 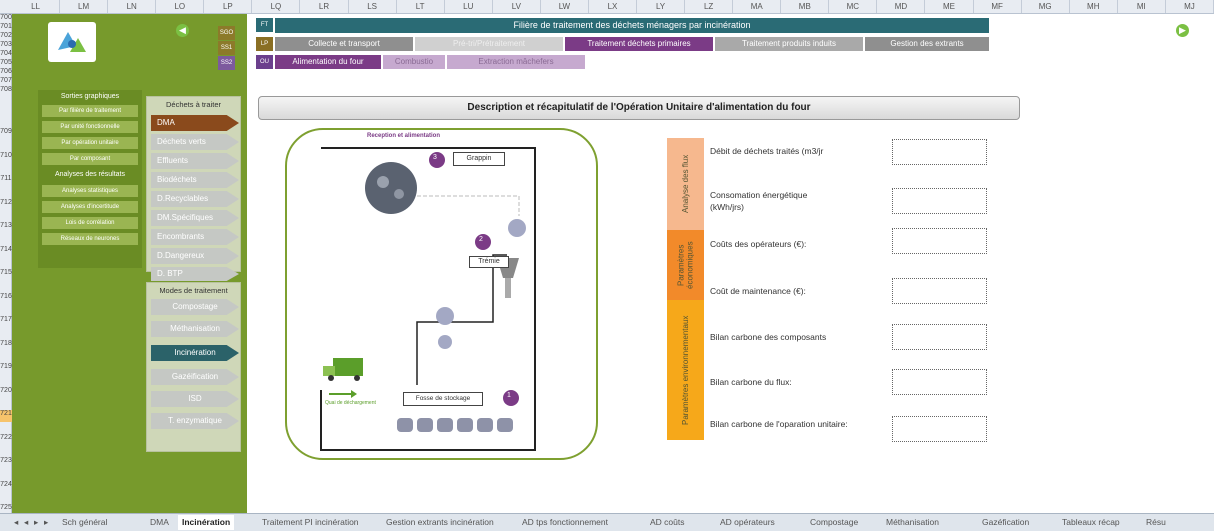 What do you see at coordinates (440, 522) in the screenshot?
I see `tab-gestion-extrants: Gestion extrants incinération` at bounding box center [440, 522].